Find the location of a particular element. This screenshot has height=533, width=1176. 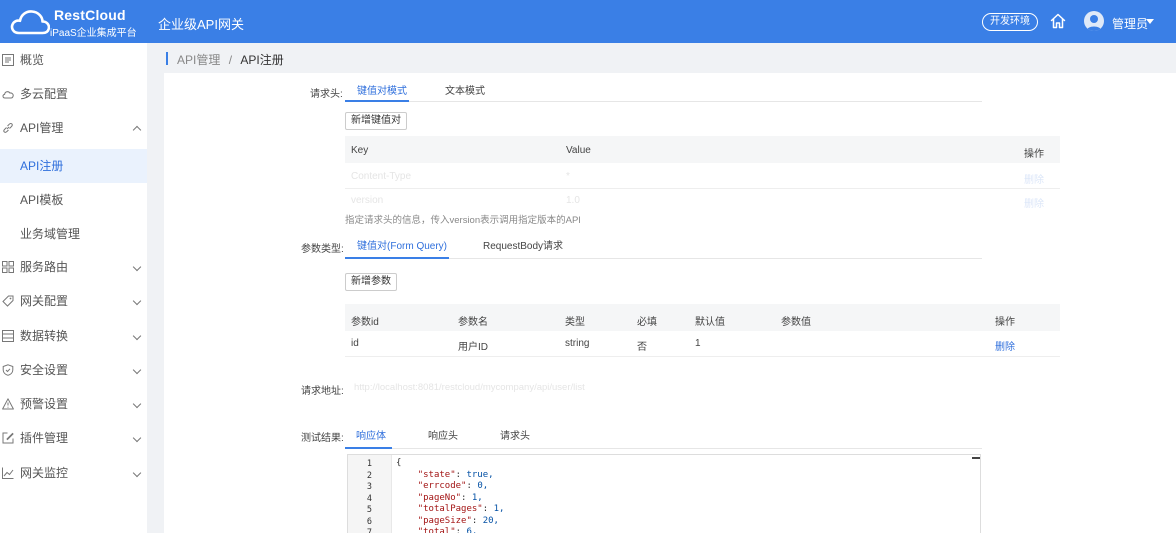

brand-logo: RestCloud iPaaS企业集成平台 is located at coordinates (80, 22).